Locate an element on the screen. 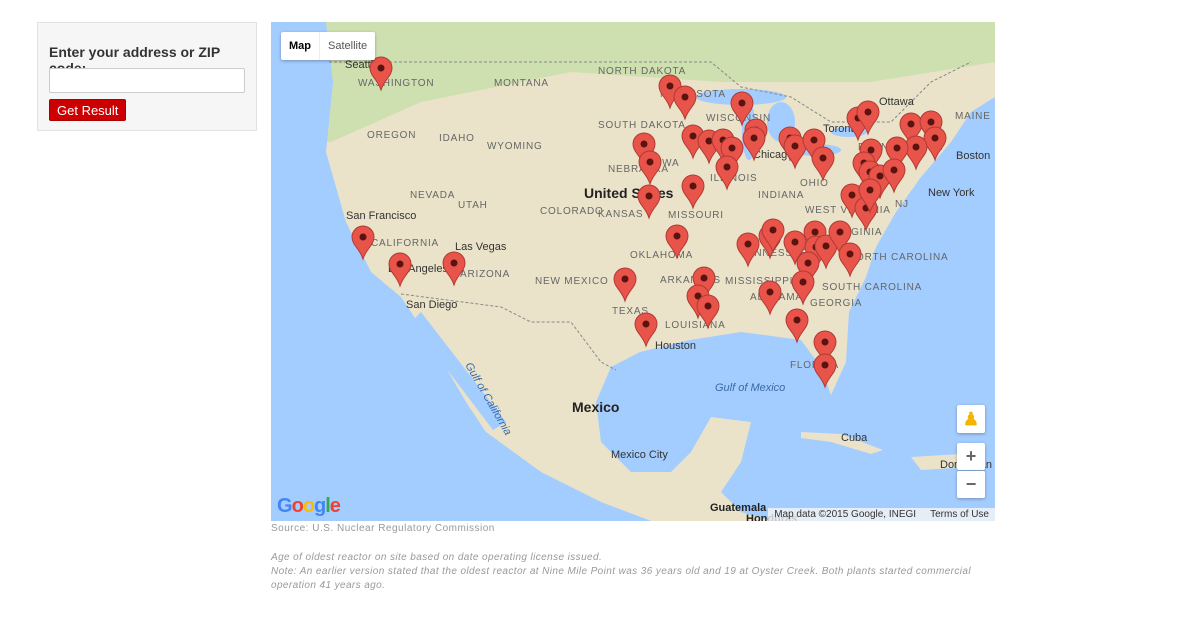  attribution-text: Map data ©2015 Google, INEGI is located at coordinates (845, 514).